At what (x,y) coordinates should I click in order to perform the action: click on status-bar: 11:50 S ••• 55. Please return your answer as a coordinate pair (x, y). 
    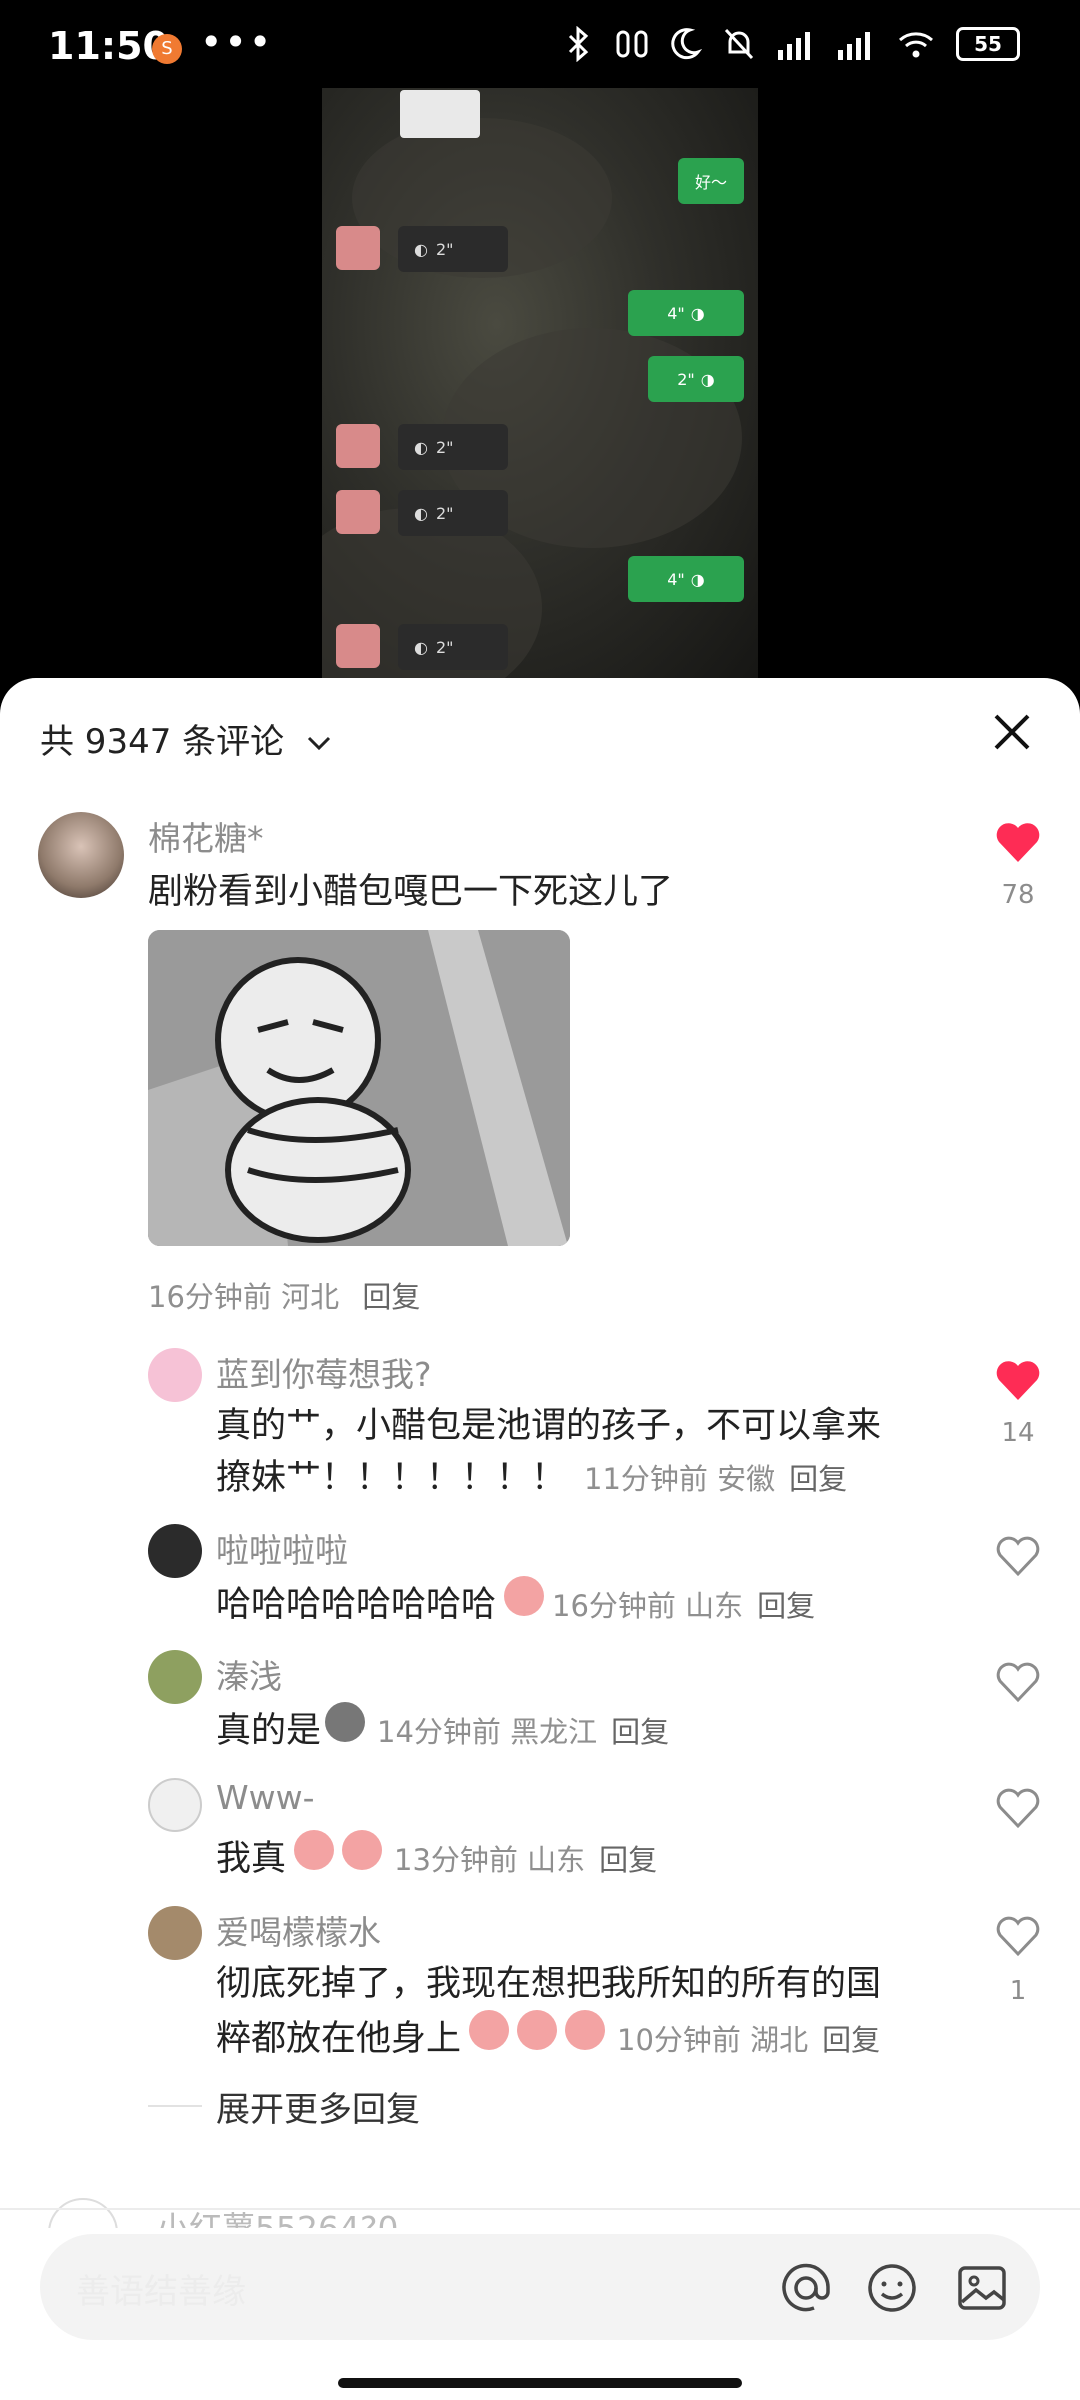
    Looking at the image, I should click on (540, 48).